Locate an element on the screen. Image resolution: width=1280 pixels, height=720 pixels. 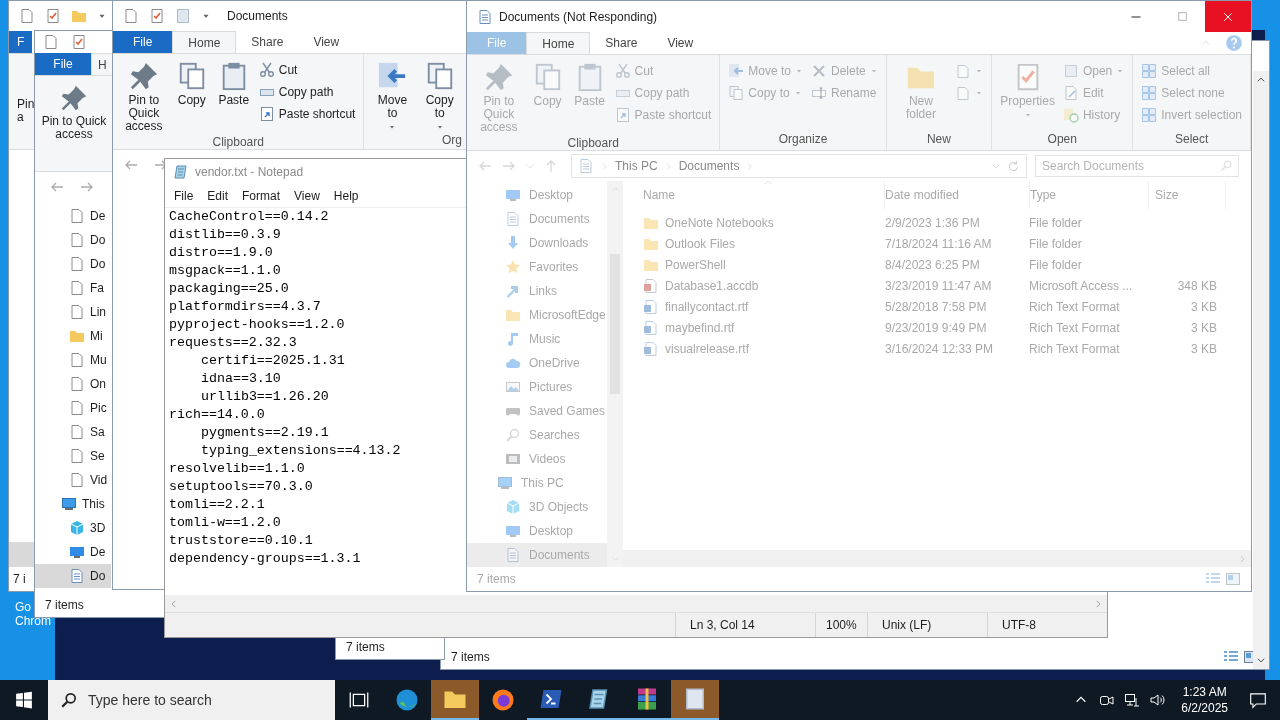
nav-item: 3D is located at coordinates (73, 528).